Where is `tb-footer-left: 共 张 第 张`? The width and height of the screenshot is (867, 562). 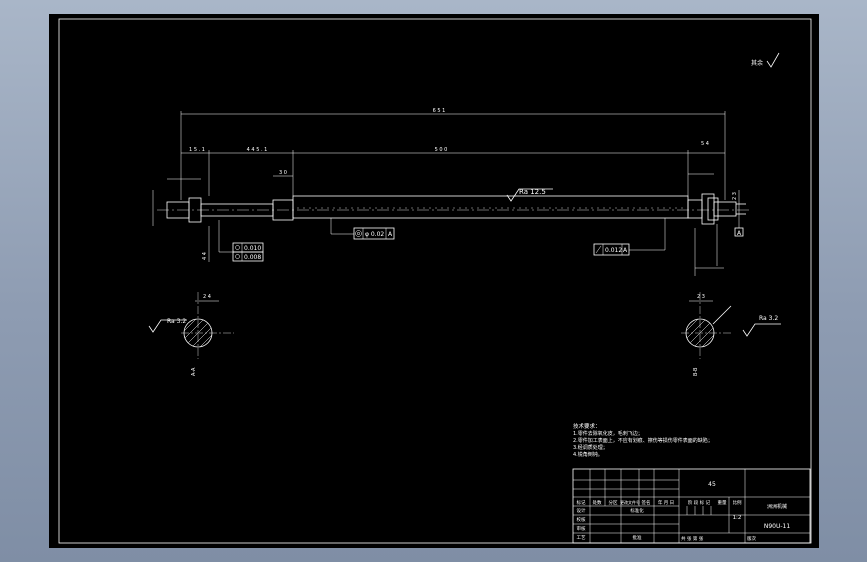
tb-footer-left: 共 张 第 张 is located at coordinates (692, 538).